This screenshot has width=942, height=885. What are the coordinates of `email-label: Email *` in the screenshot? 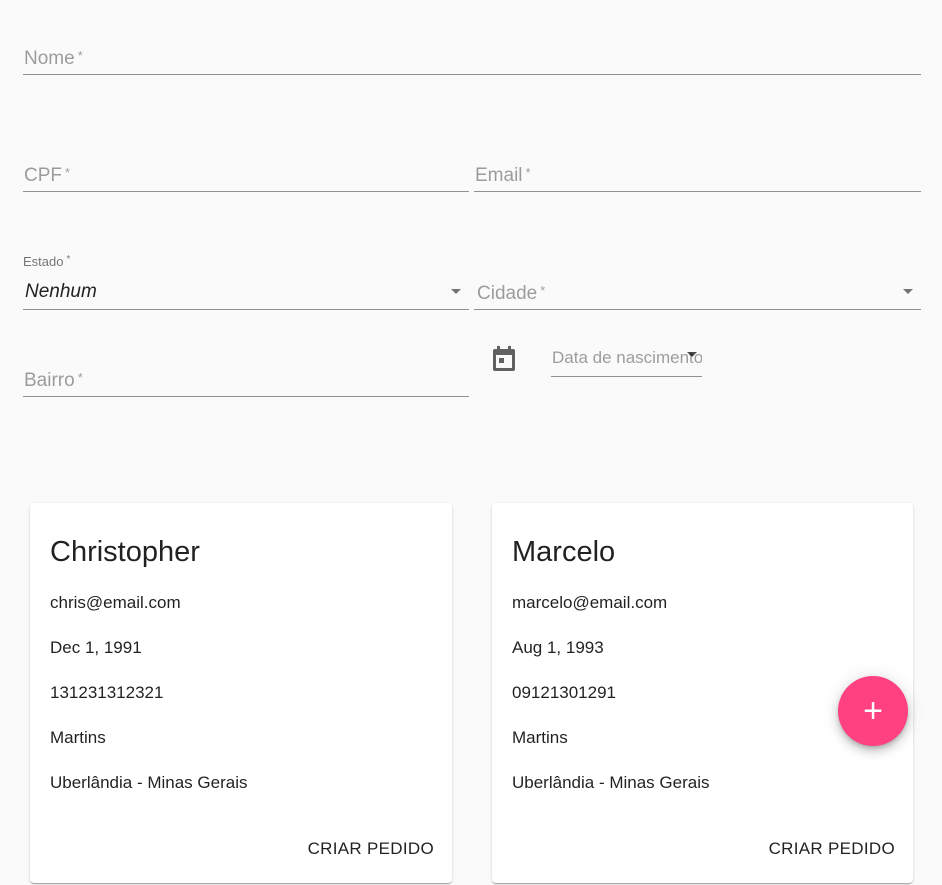 It's located at (503, 175).